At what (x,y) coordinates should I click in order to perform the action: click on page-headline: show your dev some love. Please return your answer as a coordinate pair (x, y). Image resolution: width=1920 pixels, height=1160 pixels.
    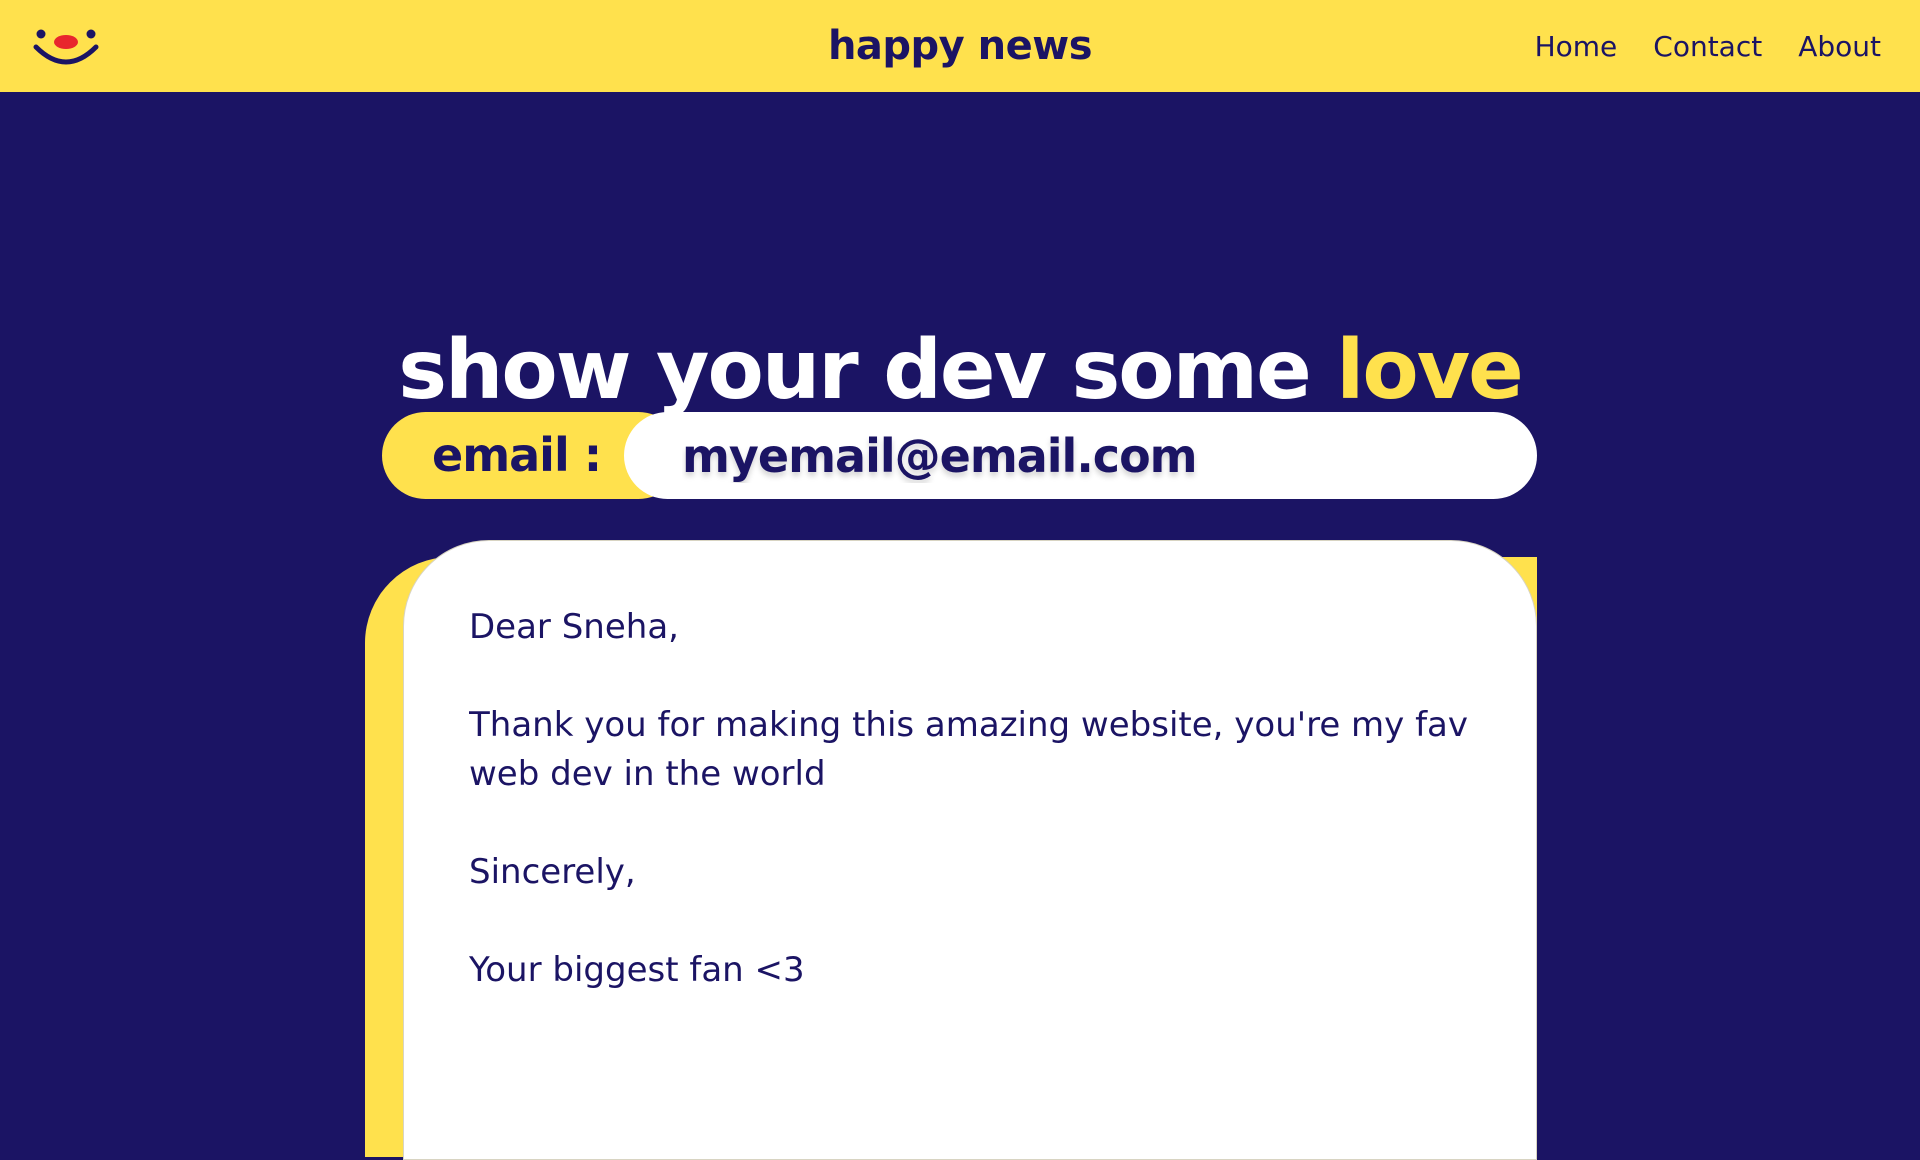
    Looking at the image, I should click on (960, 371).